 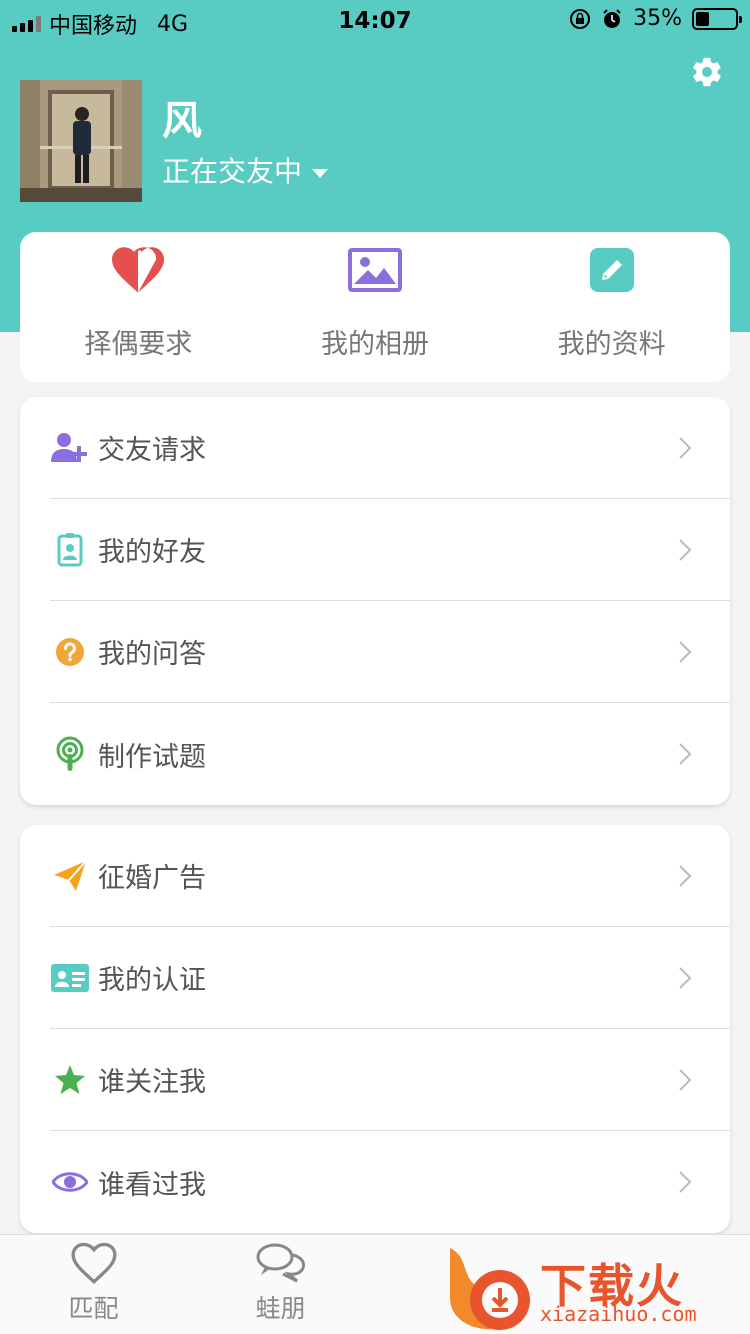 What do you see at coordinates (390, 1182) in the screenshot?
I see `menu-item-who-viewed-me: 谁看过我` at bounding box center [390, 1182].